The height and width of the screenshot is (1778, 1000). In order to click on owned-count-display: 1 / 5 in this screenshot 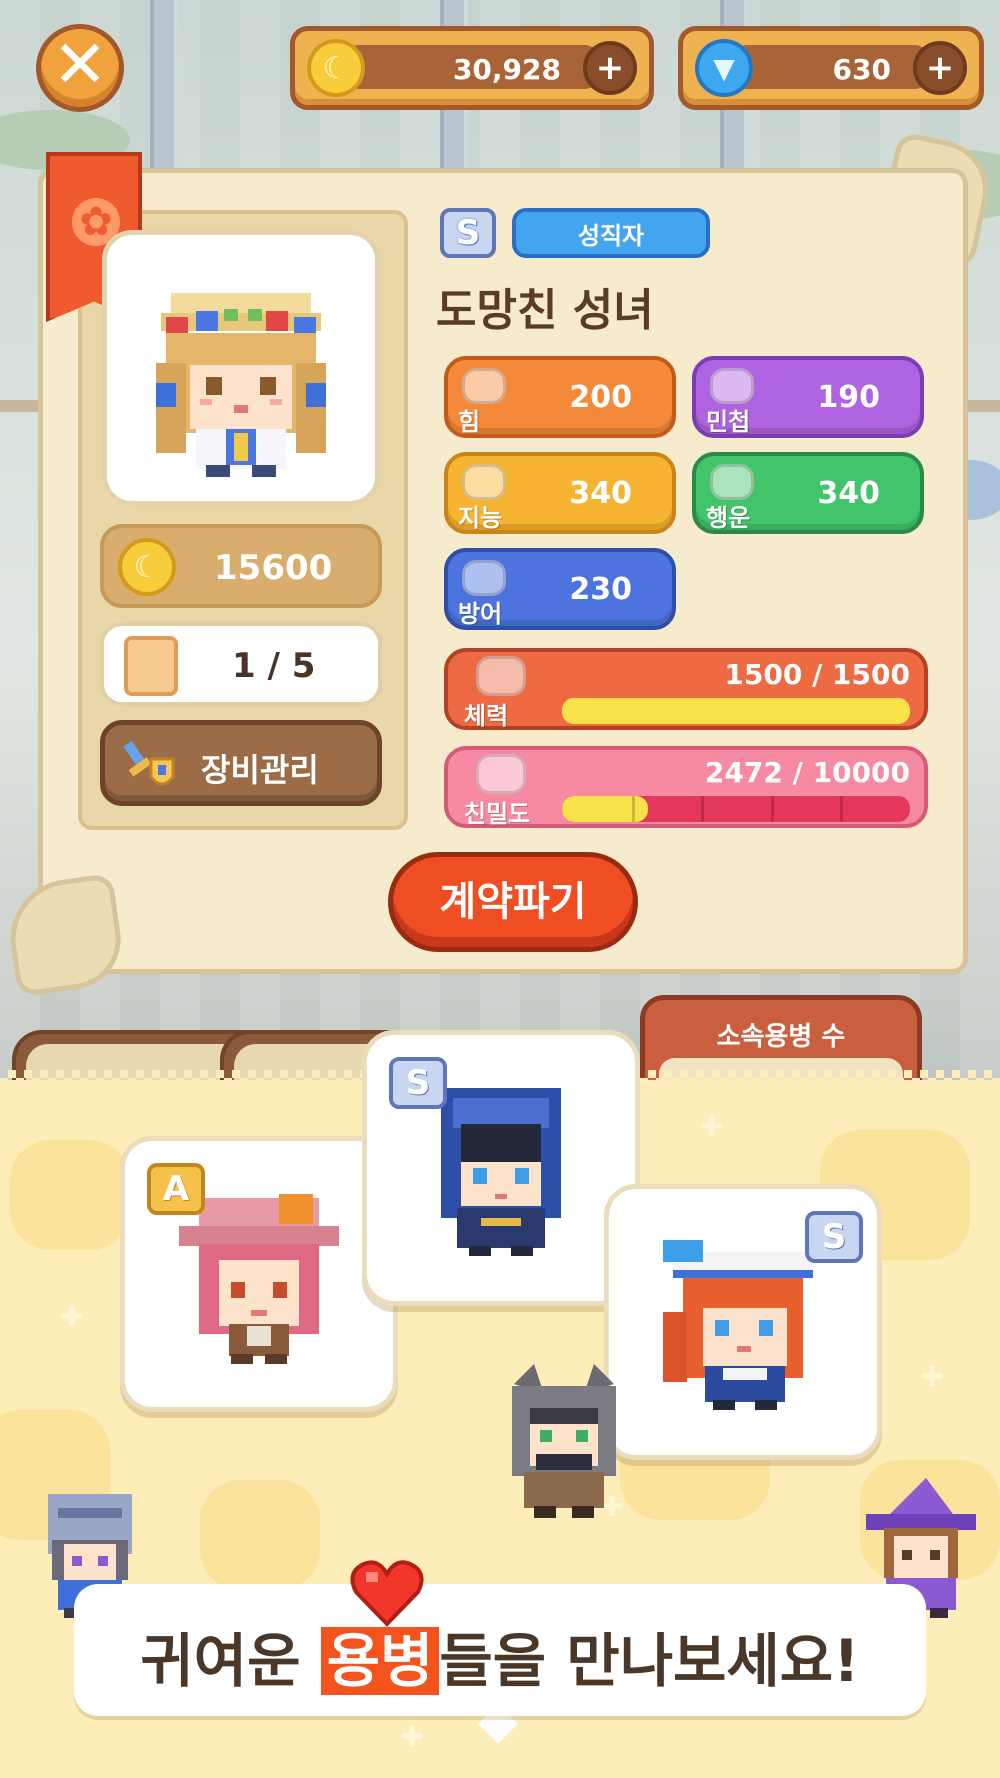, I will do `click(241, 664)`.